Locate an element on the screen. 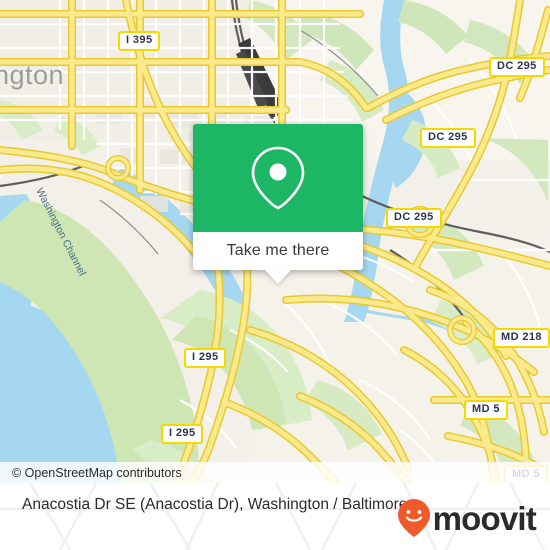  popup-pin-area is located at coordinates (278, 178).